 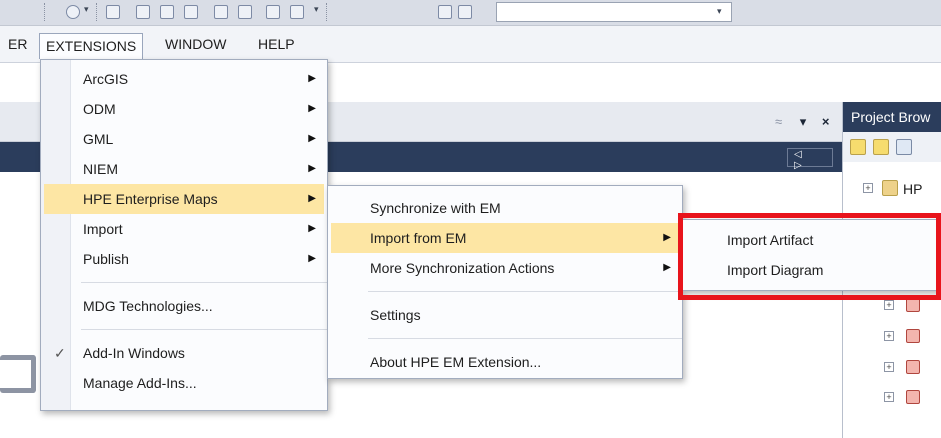 I want to click on highlight-callout-frame, so click(x=809, y=256).